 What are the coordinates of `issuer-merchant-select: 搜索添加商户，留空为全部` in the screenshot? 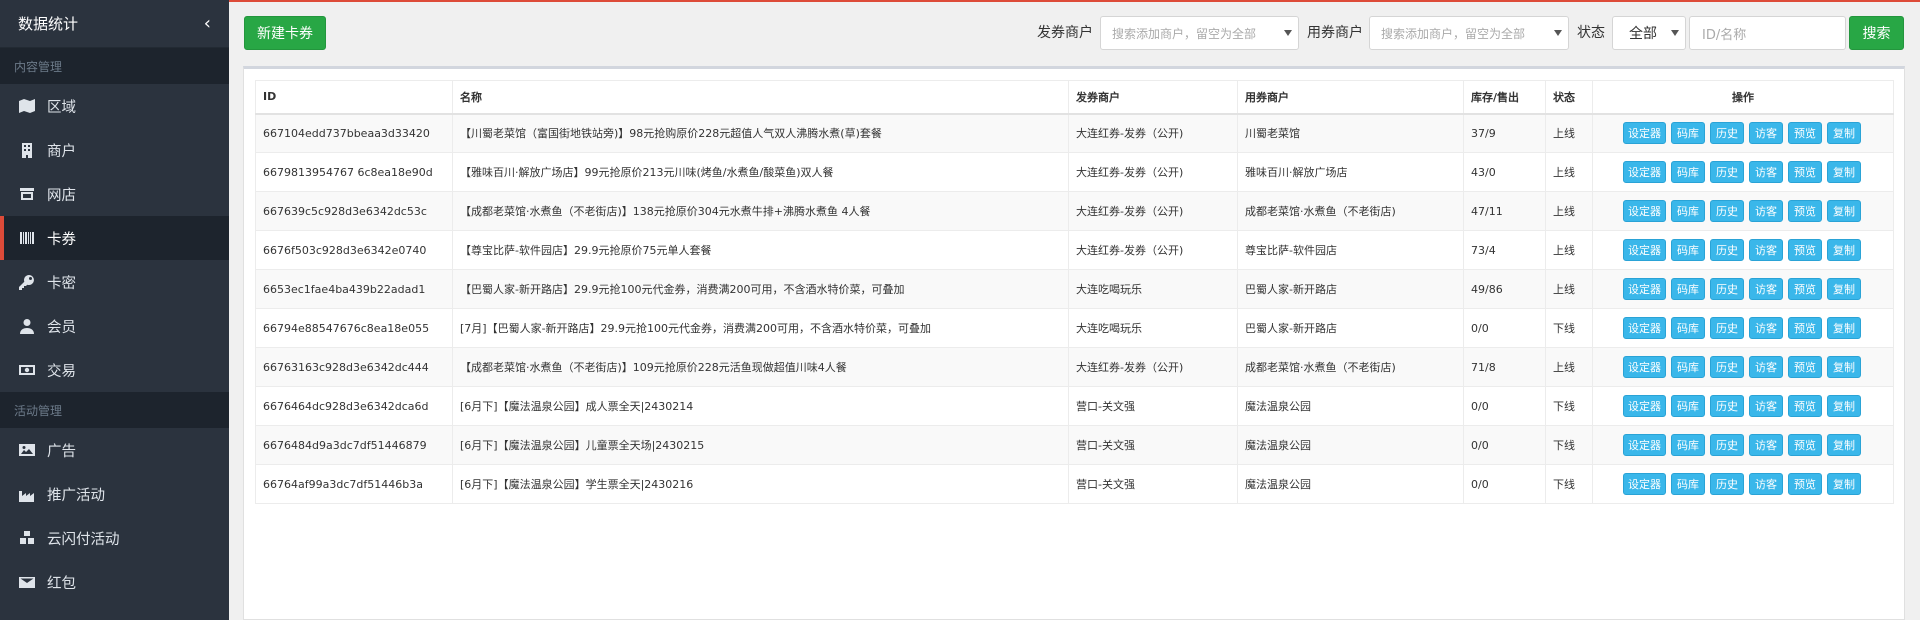 It's located at (1199, 33).